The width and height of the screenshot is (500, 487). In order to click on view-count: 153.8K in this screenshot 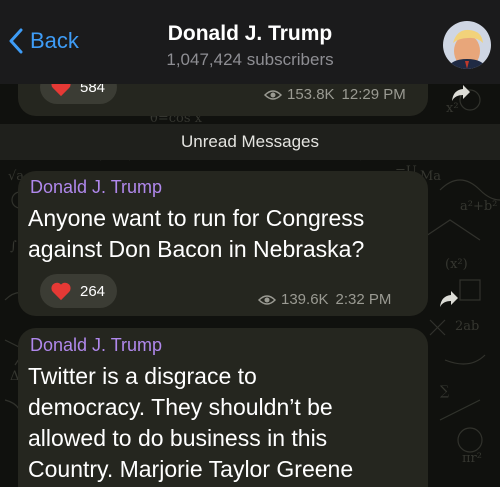, I will do `click(311, 94)`.